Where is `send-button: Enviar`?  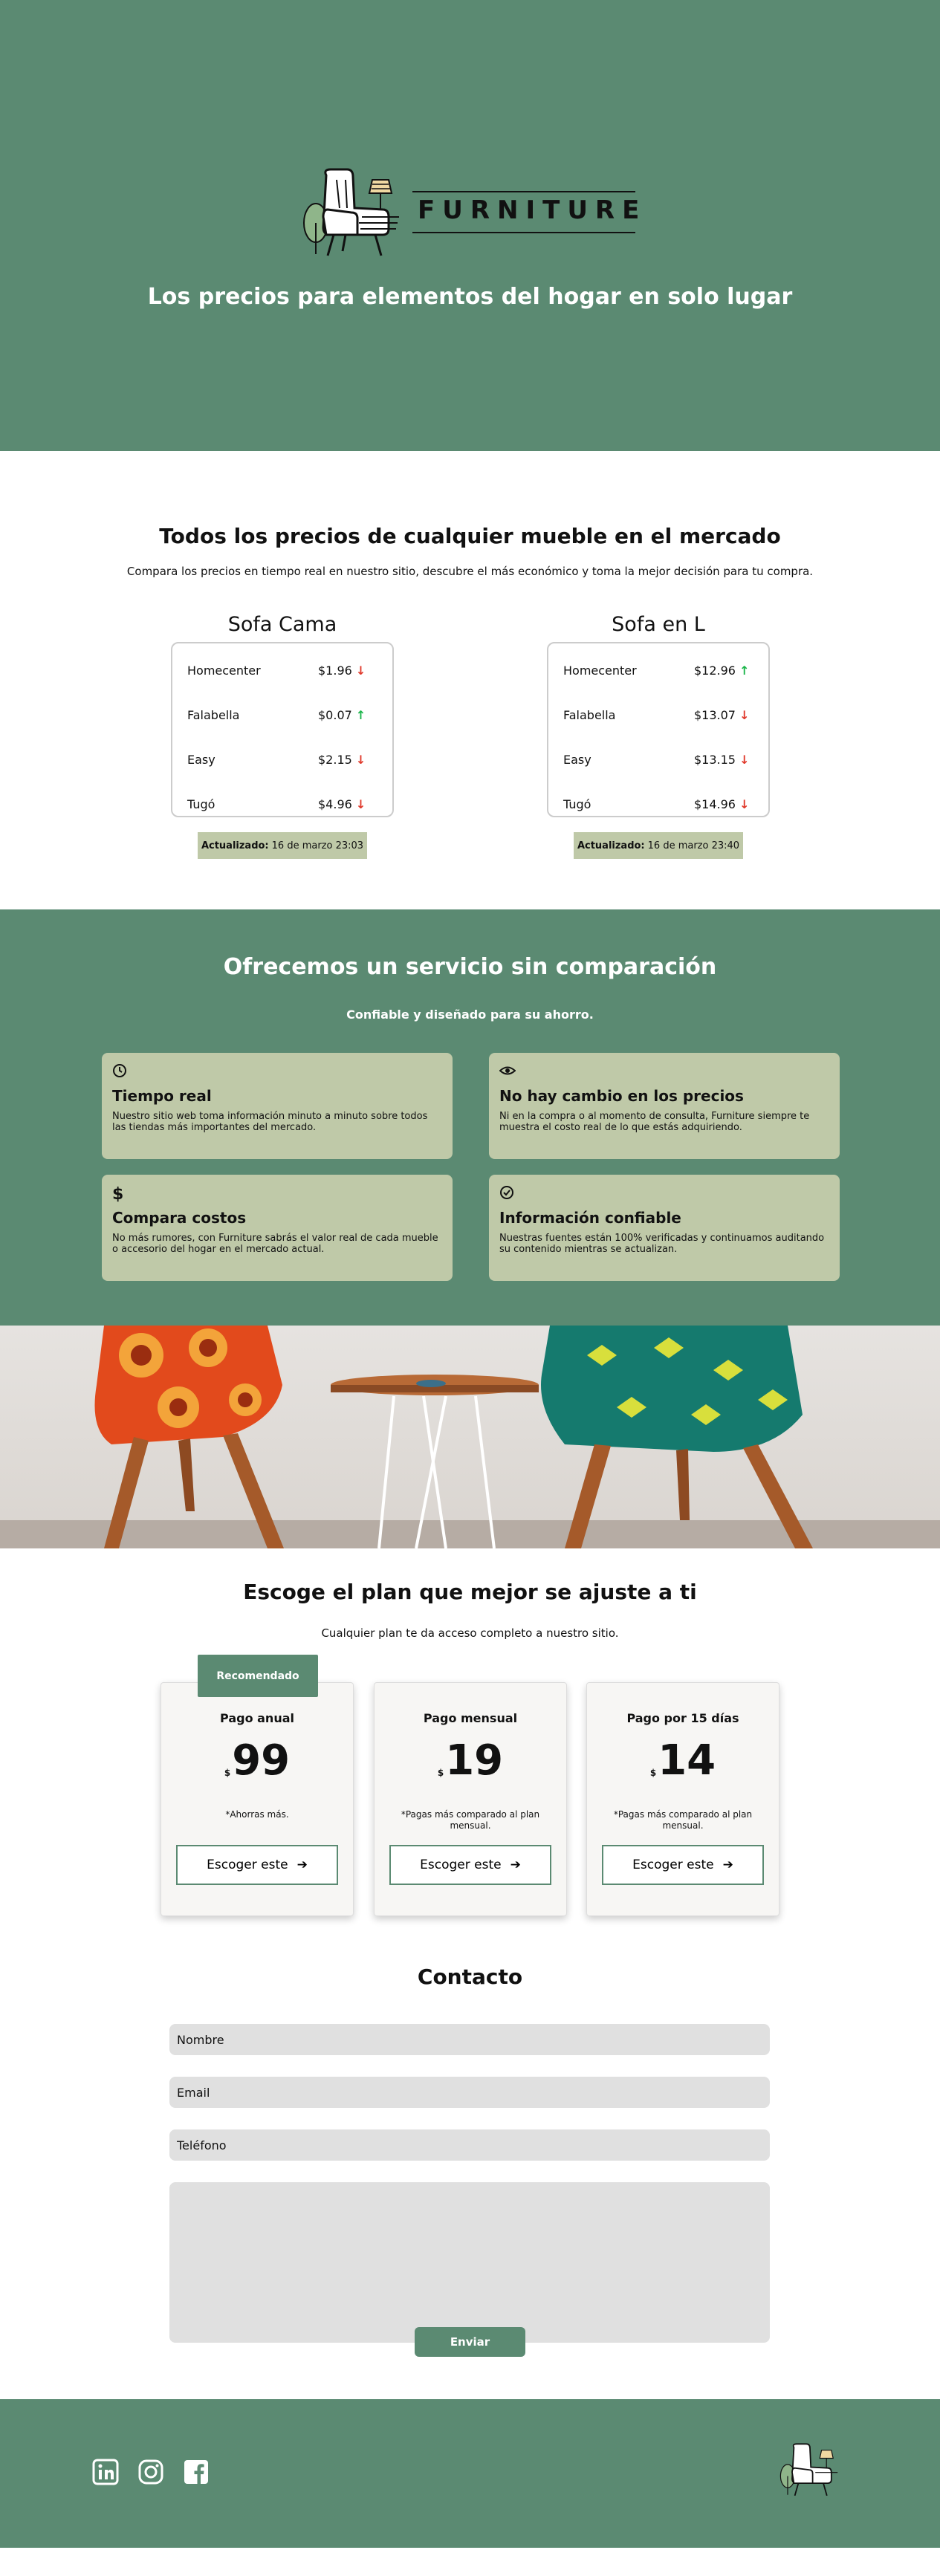 send-button: Enviar is located at coordinates (470, 2342).